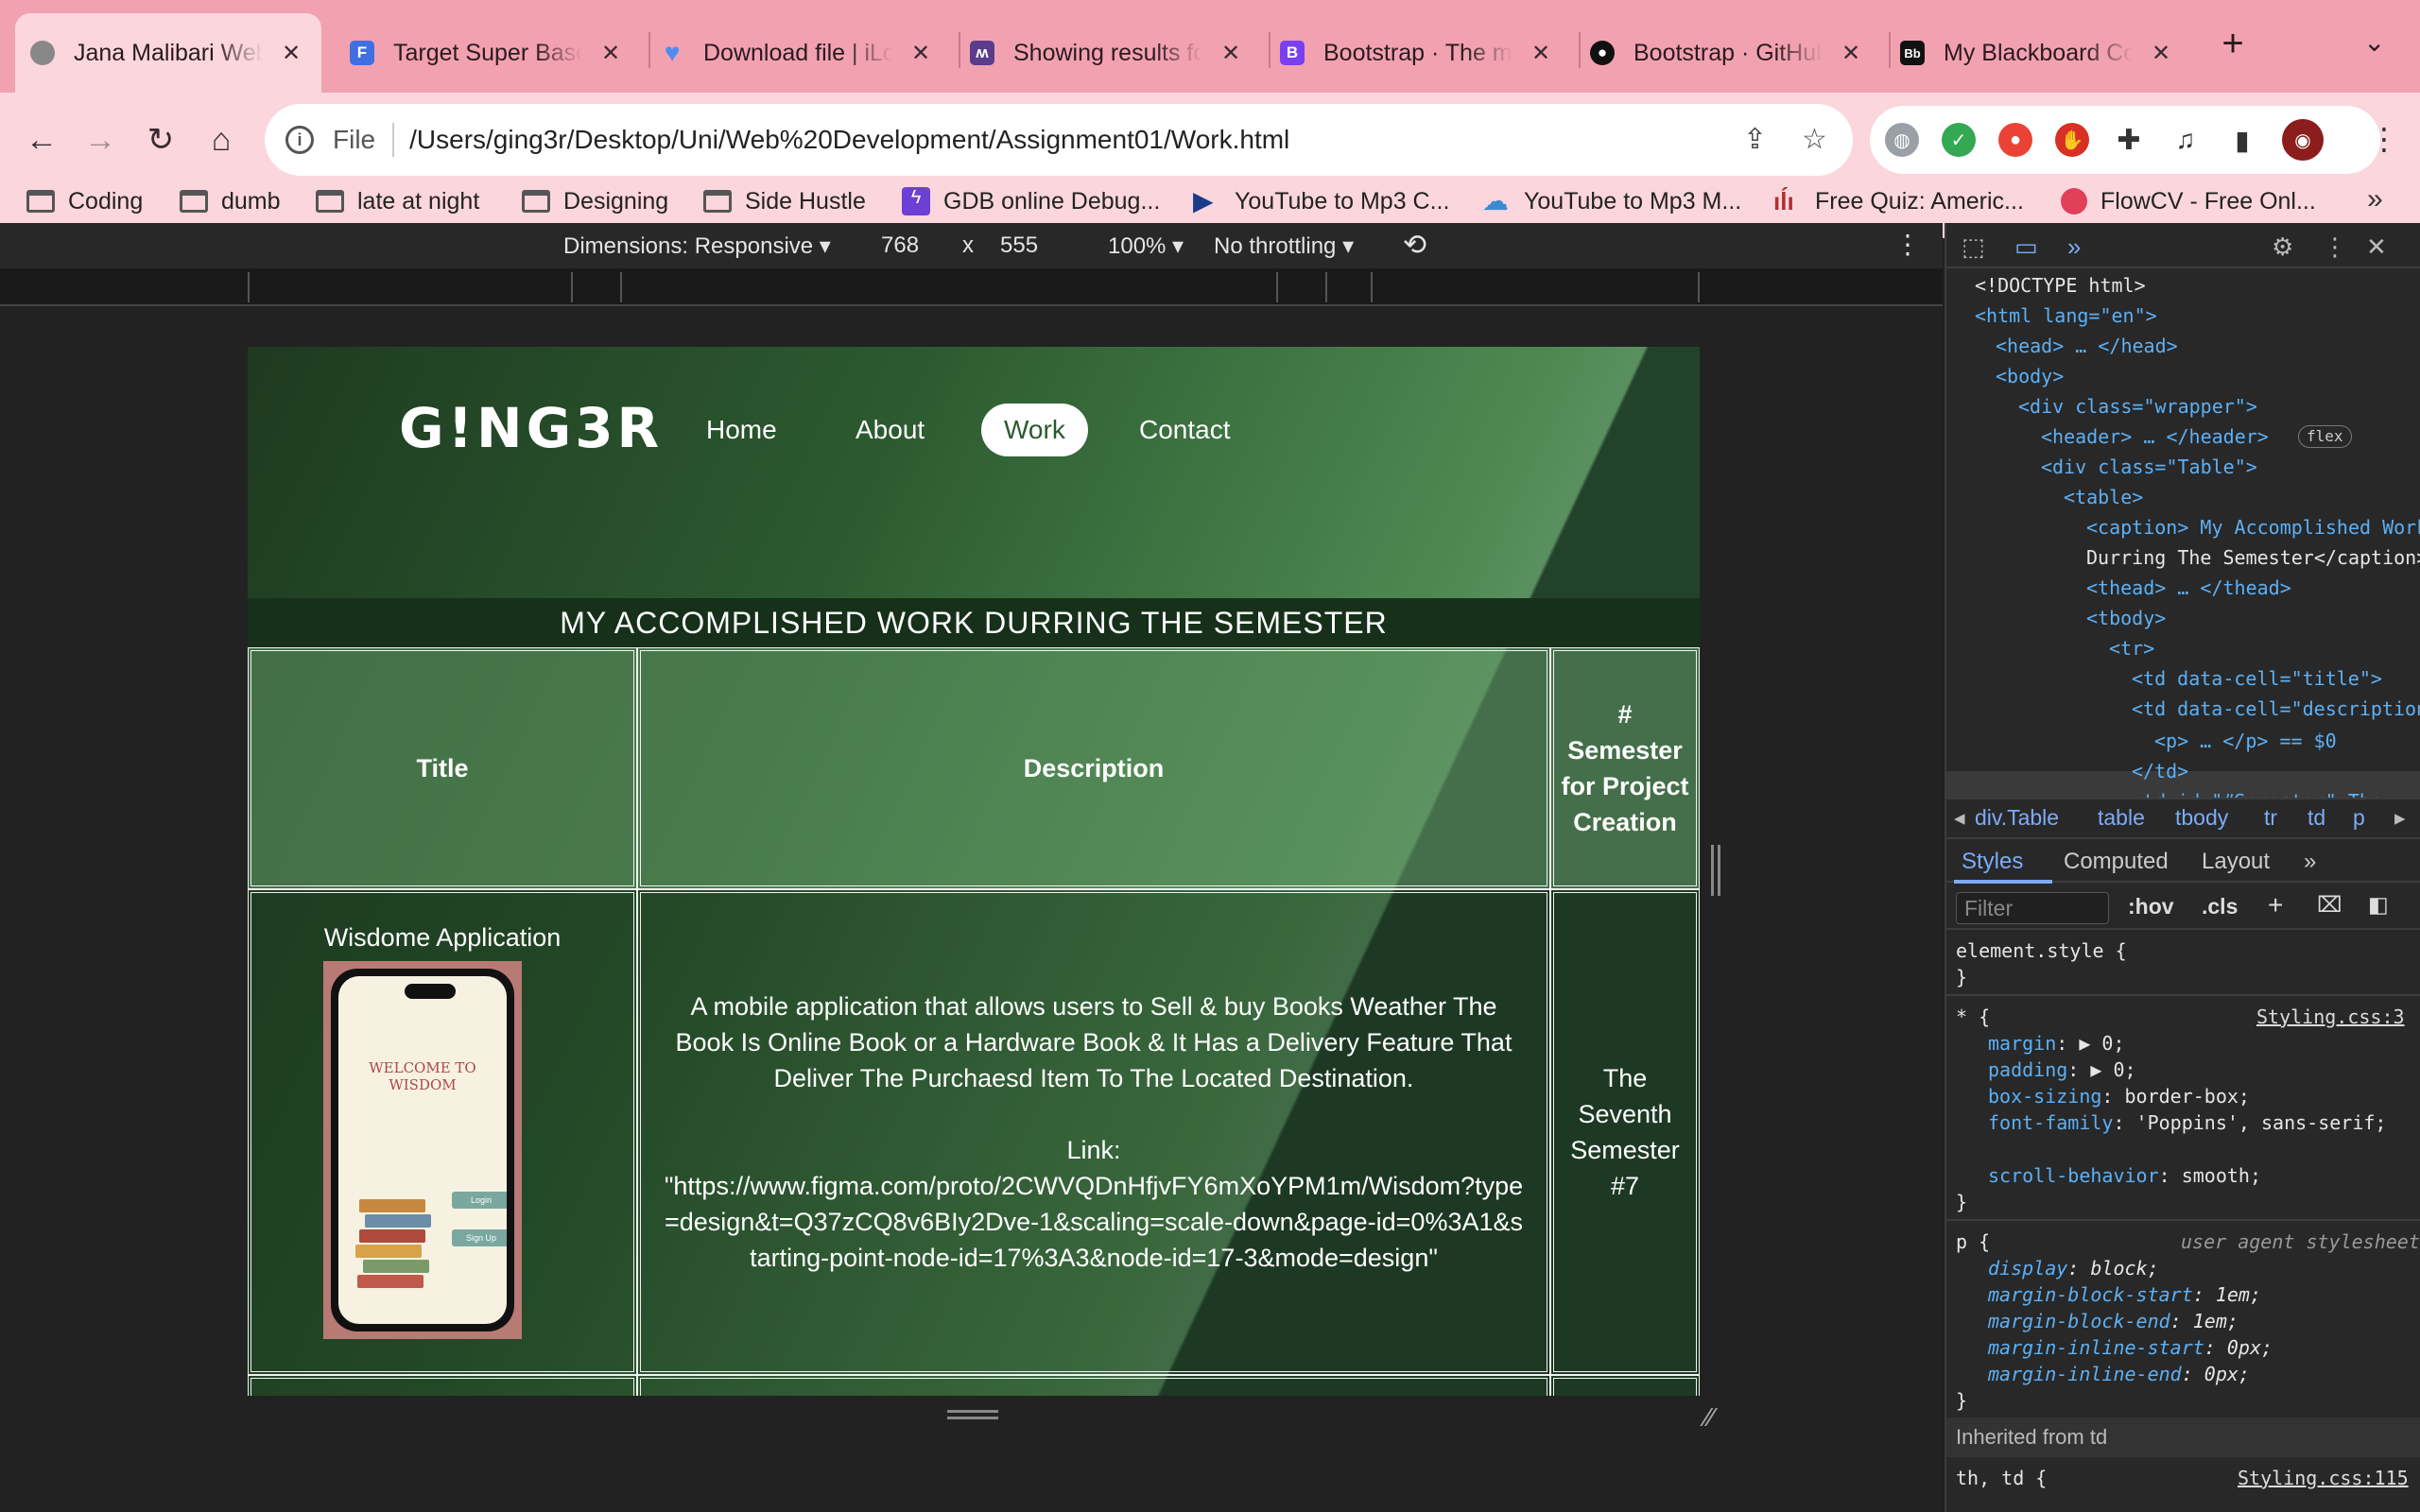  Describe the element at coordinates (2129, 140) in the screenshot. I see `puzzle-extensions-icon: ✚` at that location.